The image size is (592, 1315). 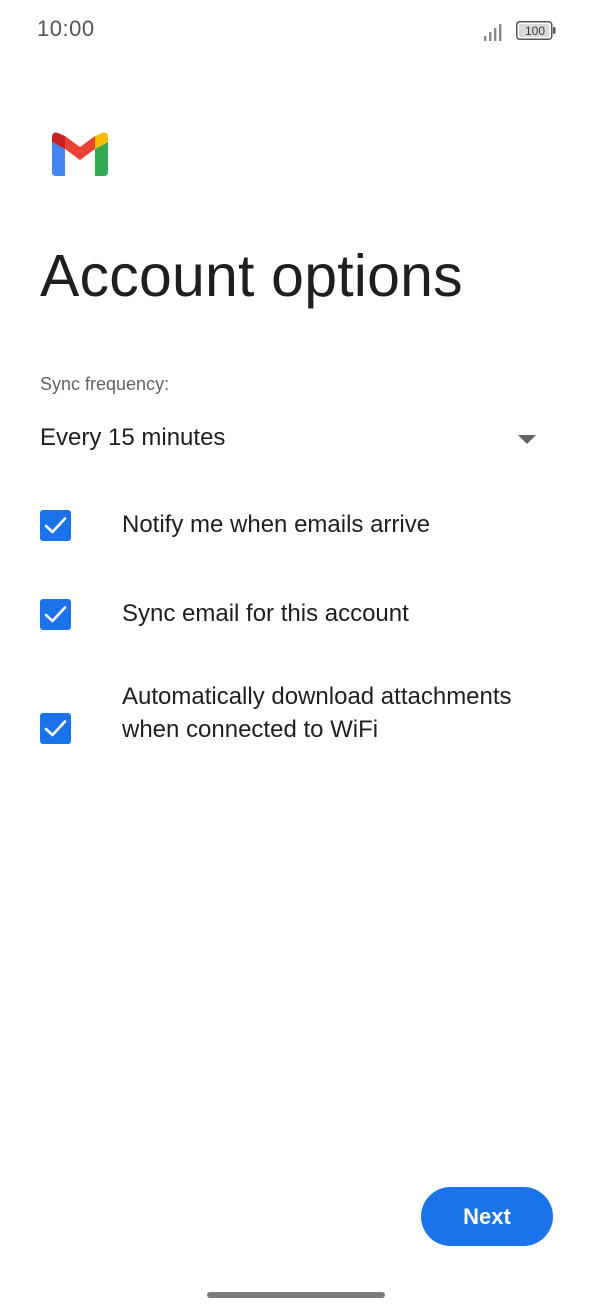 What do you see at coordinates (535, 31) in the screenshot?
I see `battery-level: 100` at bounding box center [535, 31].